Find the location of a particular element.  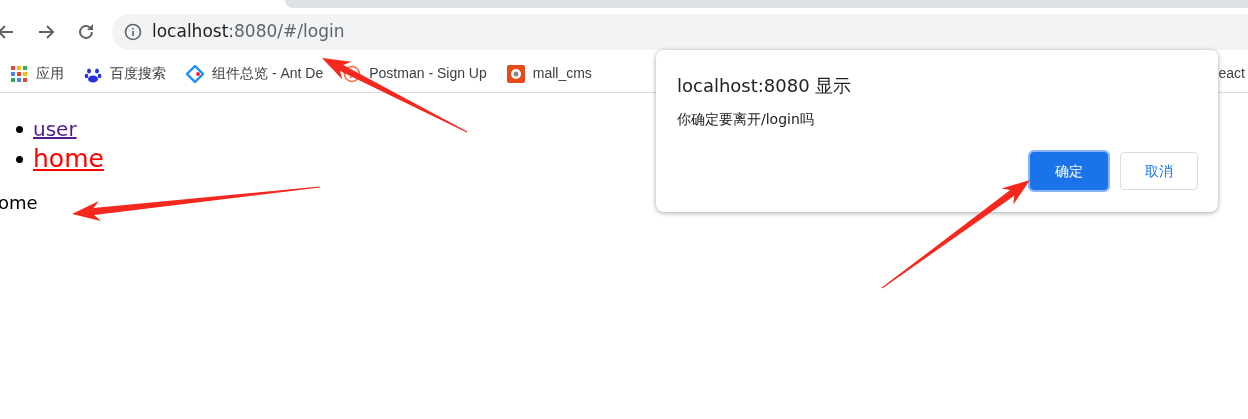

bookmark: mall_cms is located at coordinates (549, 73).